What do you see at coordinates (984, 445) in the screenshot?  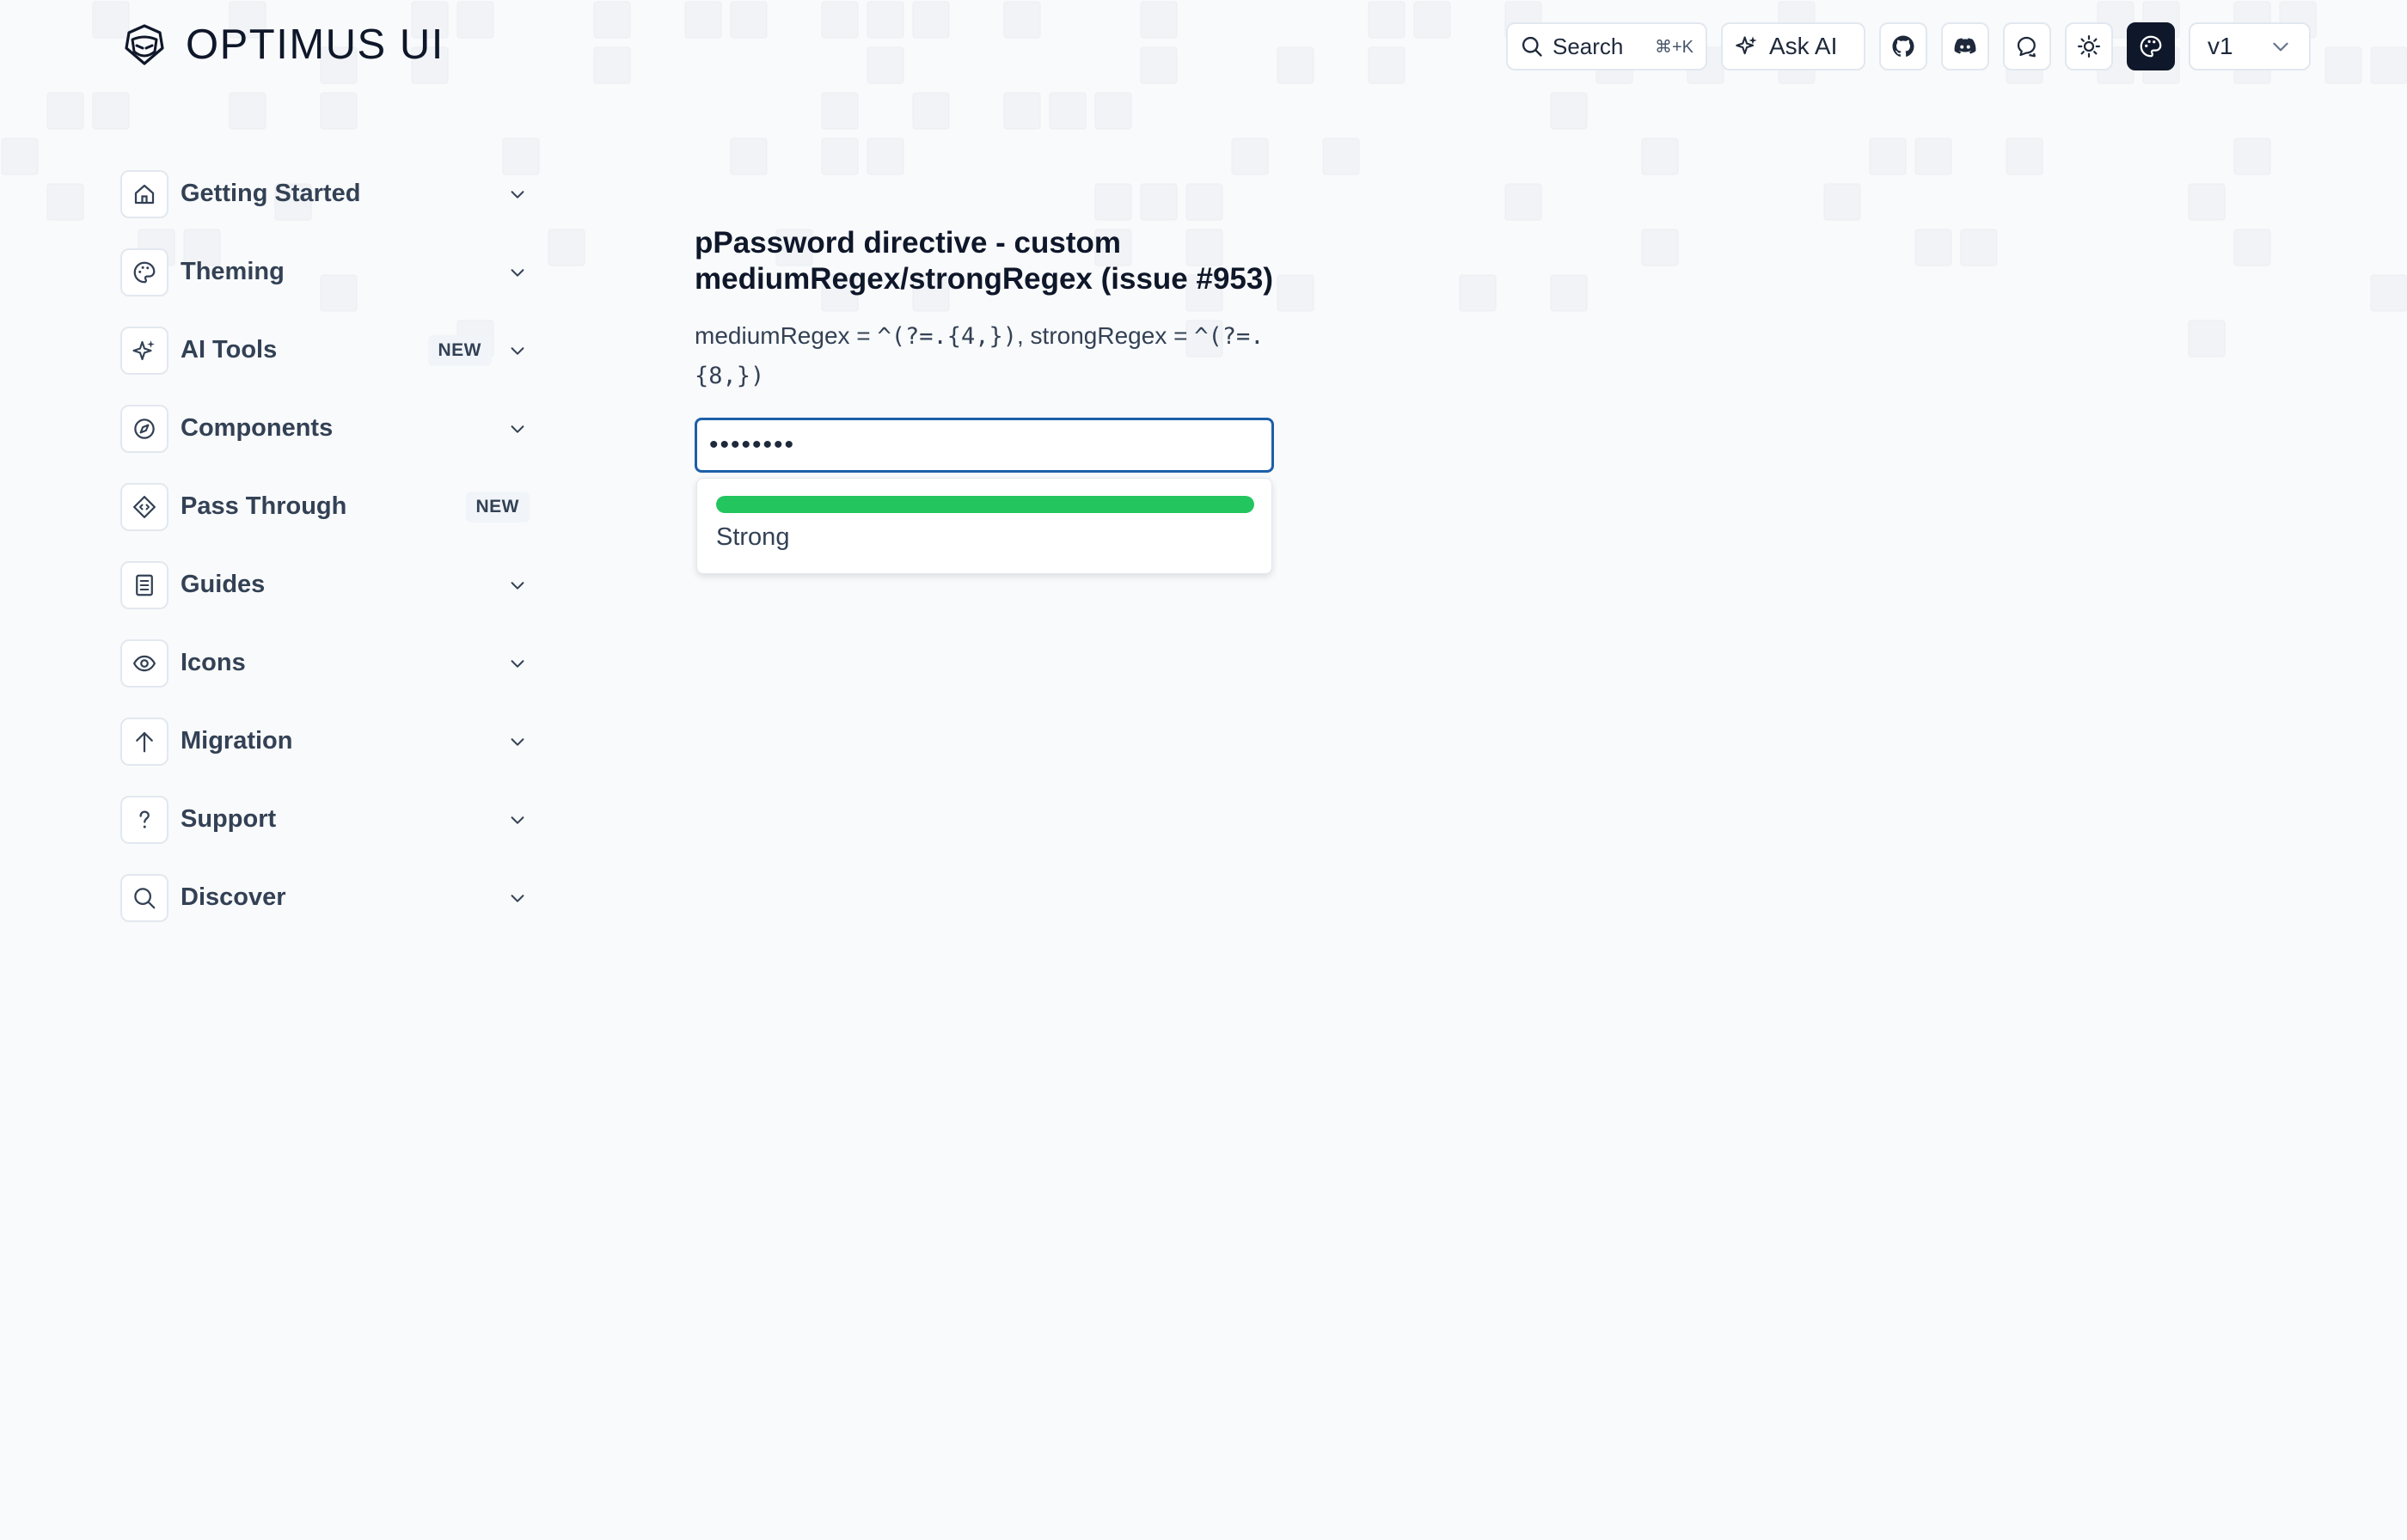 I see `password-input: ••••••••` at bounding box center [984, 445].